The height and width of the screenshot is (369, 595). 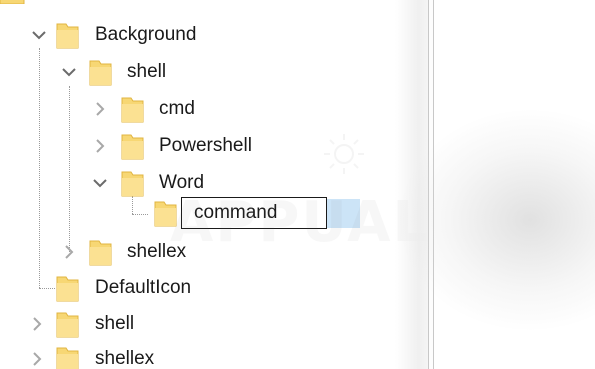 What do you see at coordinates (343, 213) in the screenshot?
I see `selection-highlight` at bounding box center [343, 213].